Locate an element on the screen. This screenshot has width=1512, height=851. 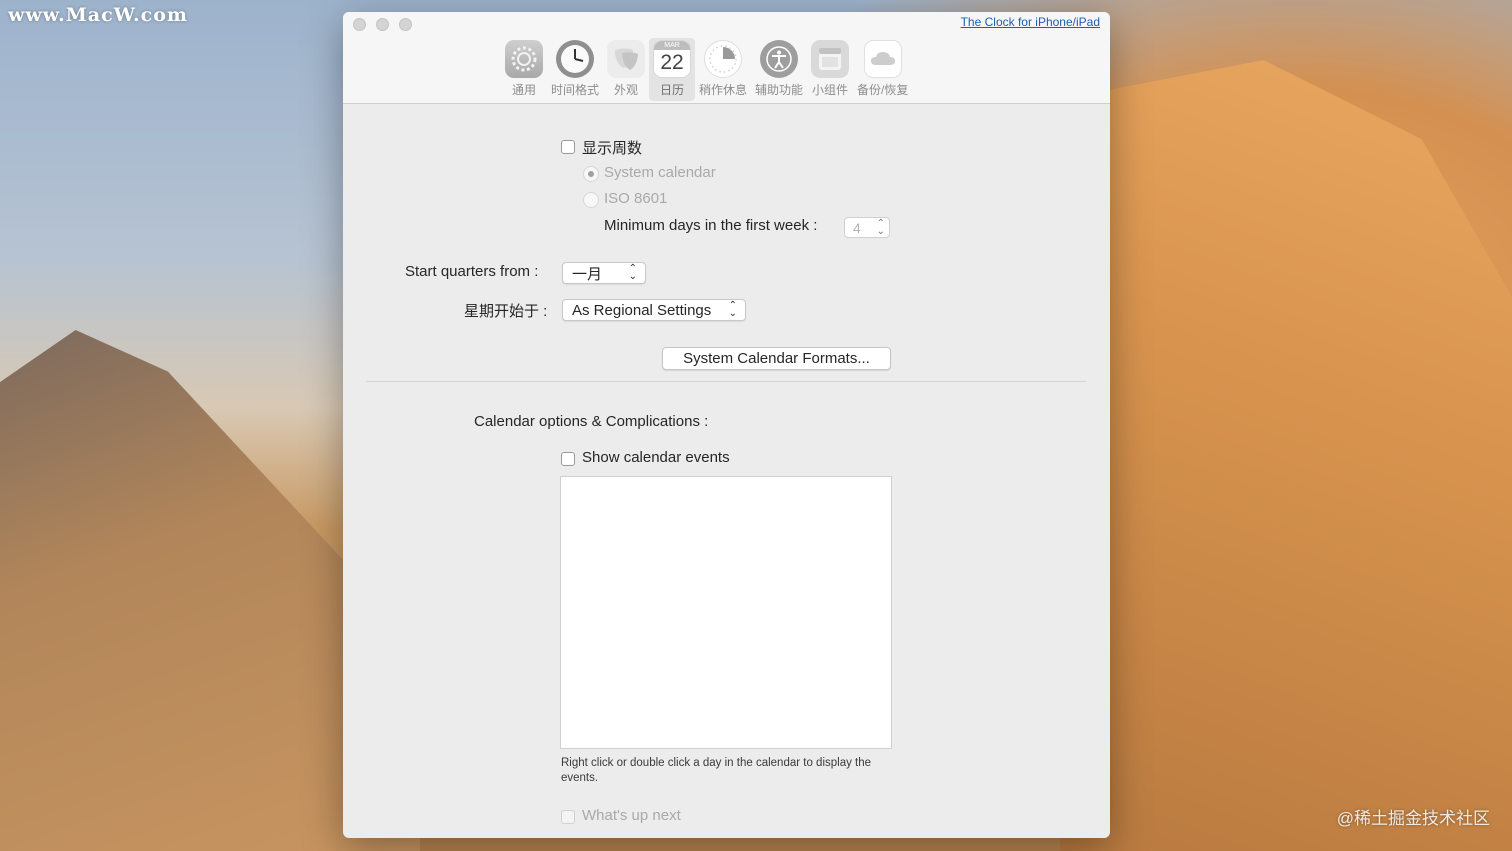
calendar-options-heading: Calendar options & Complications : is located at coordinates (591, 421).